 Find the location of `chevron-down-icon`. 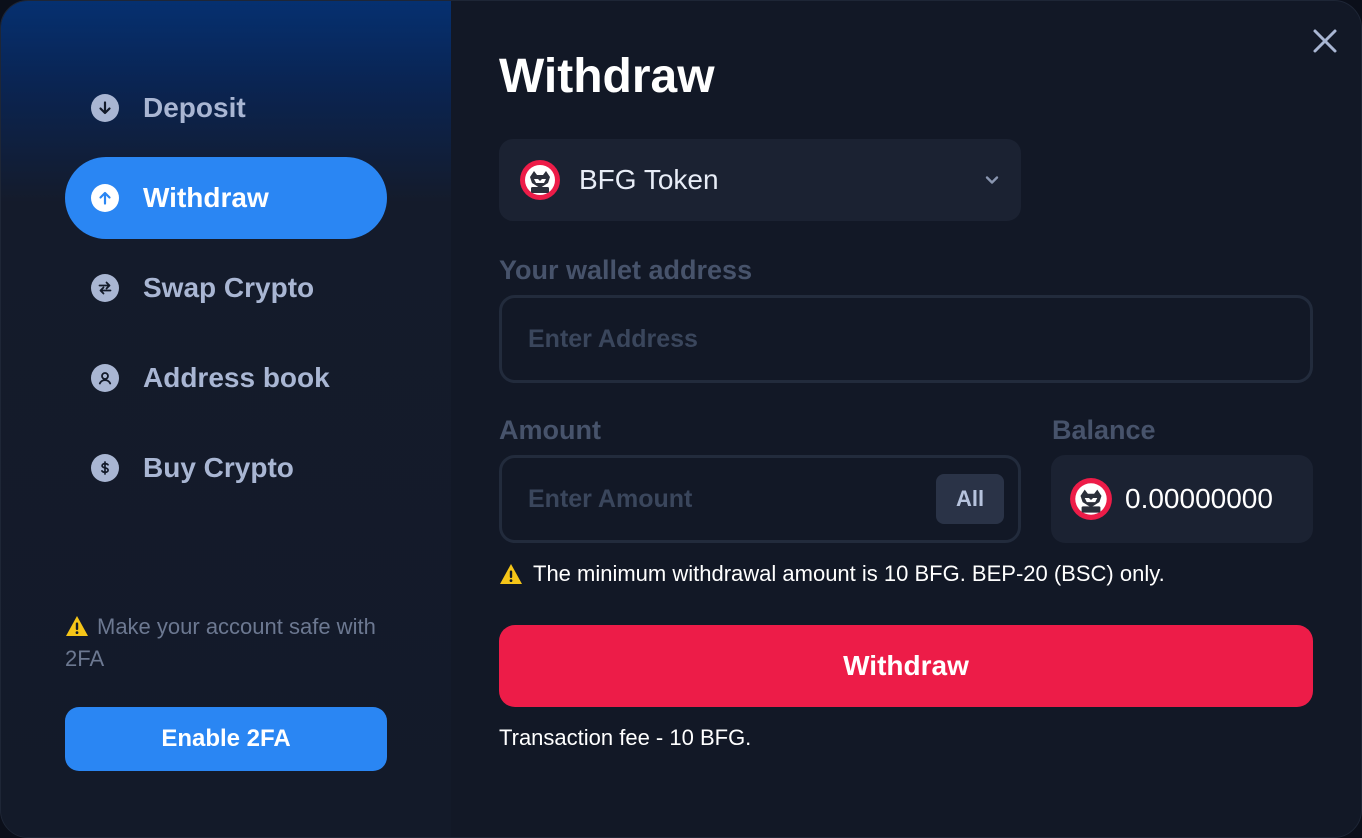

chevron-down-icon is located at coordinates (992, 180).